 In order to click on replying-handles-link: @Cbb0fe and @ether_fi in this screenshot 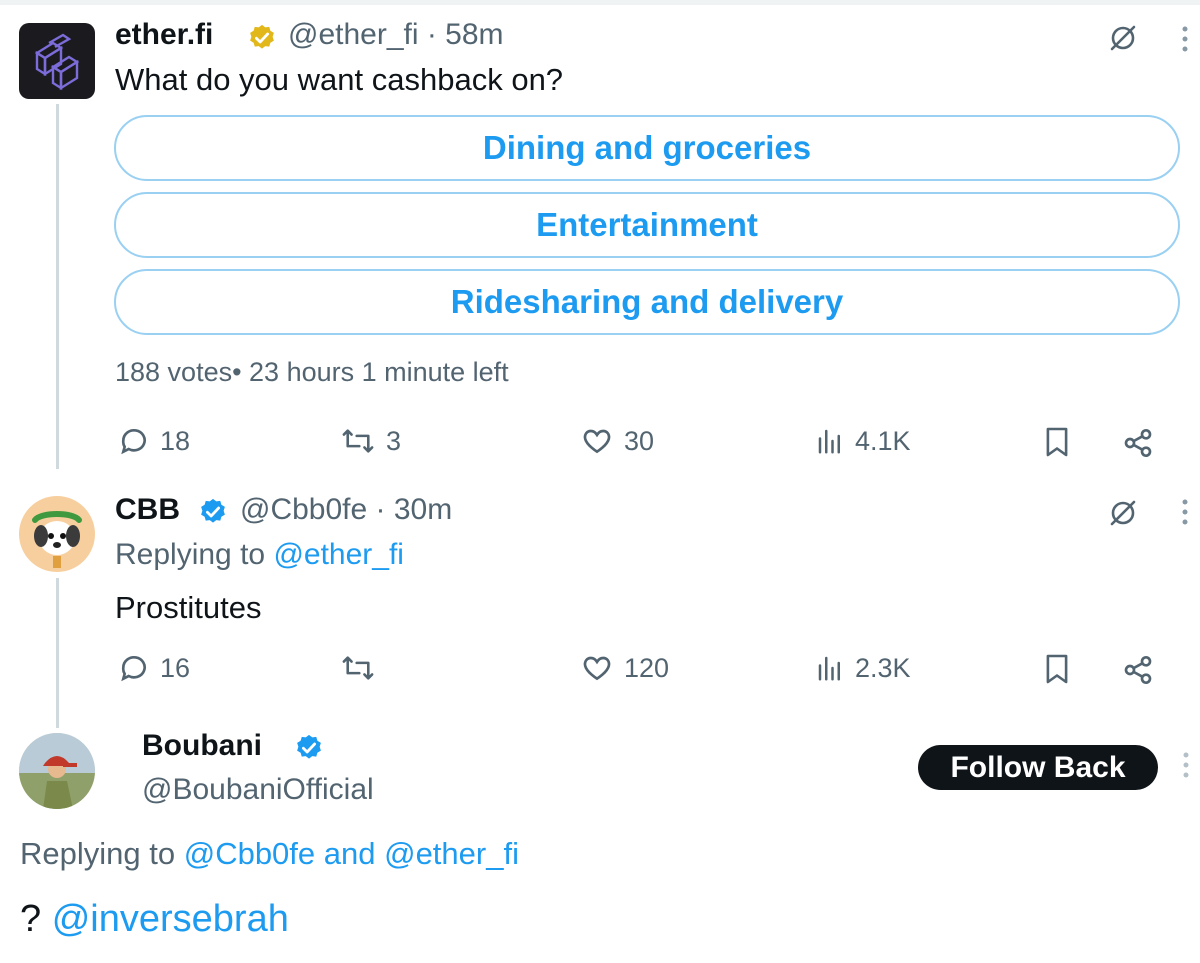, I will do `click(351, 853)`.